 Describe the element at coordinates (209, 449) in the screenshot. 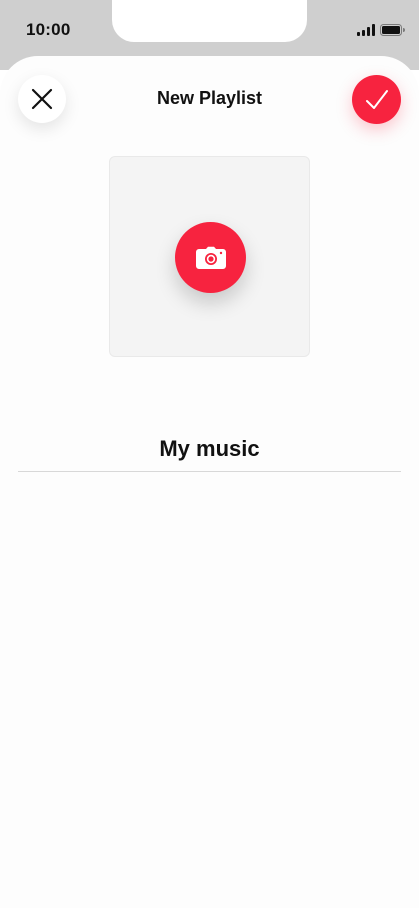

I see `playlist-name-input` at that location.